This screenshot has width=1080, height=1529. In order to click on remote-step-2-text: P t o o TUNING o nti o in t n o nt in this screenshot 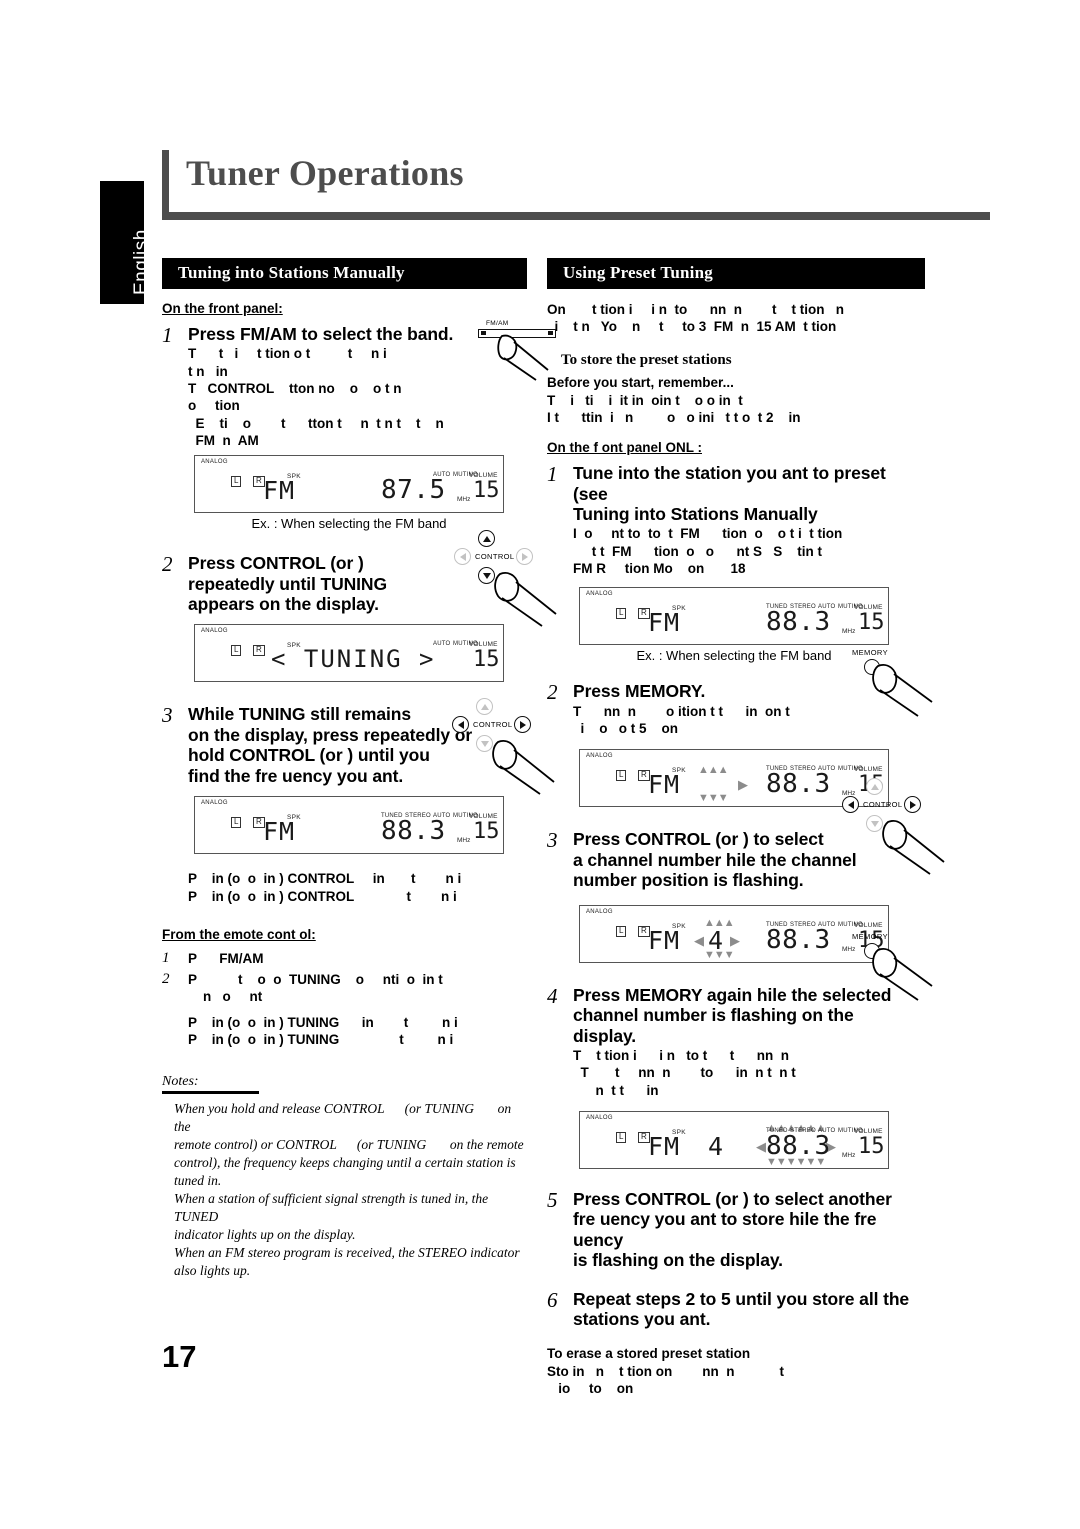, I will do `click(315, 988)`.